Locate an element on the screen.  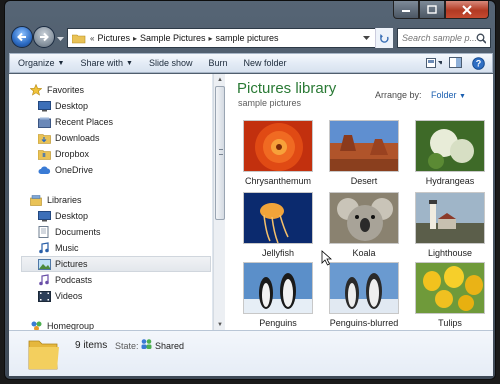
sidebar-item-podcasts: Podcasts is located at coordinates (64, 280).